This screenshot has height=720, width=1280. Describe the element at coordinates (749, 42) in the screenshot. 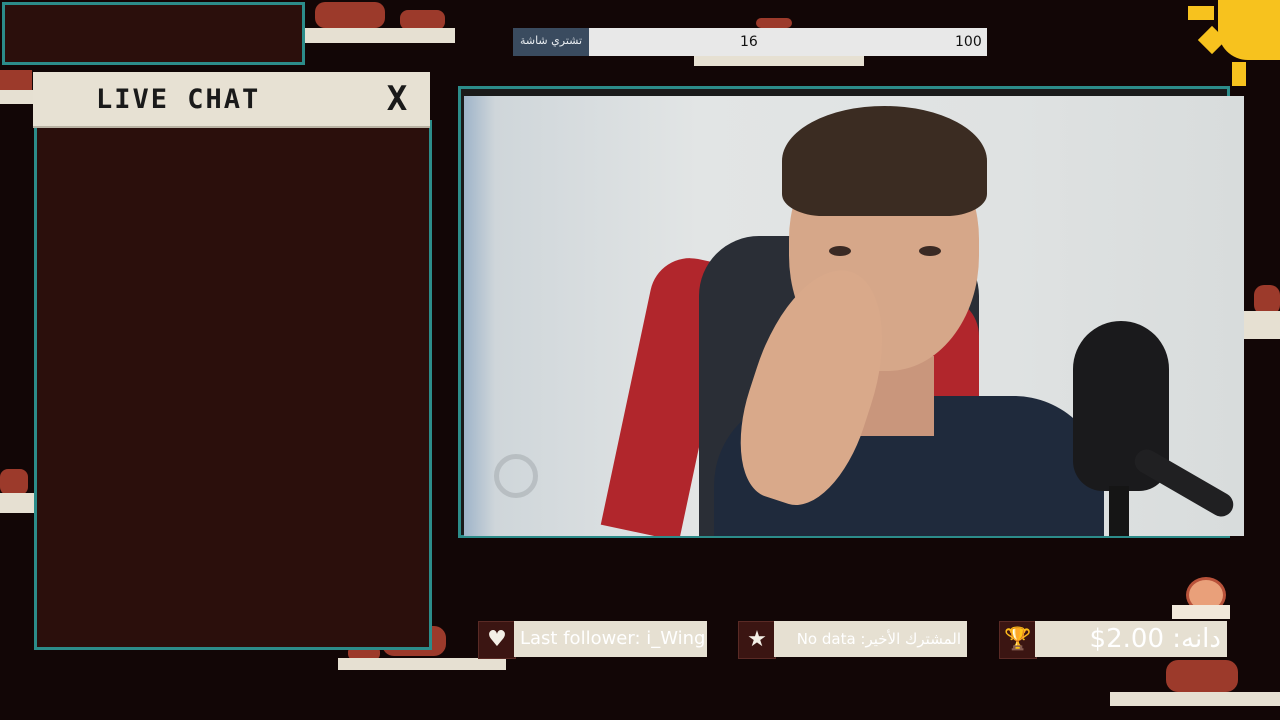

I see `goal-current: 16` at that location.